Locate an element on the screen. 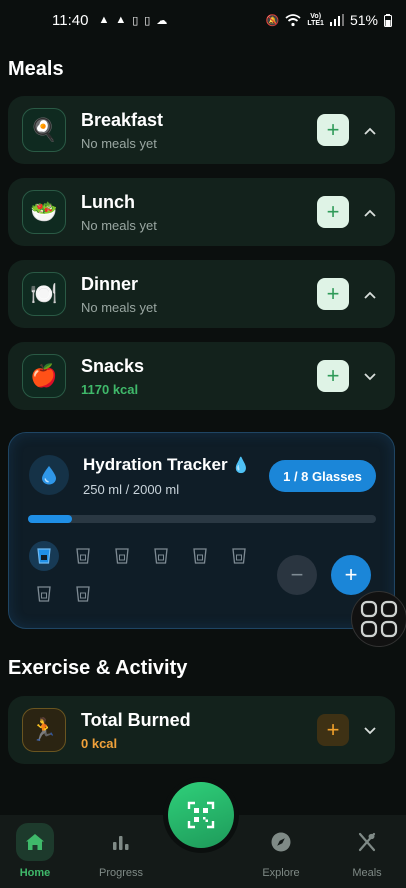 This screenshot has height=888, width=406. floating-grid-button is located at coordinates (378, 619).